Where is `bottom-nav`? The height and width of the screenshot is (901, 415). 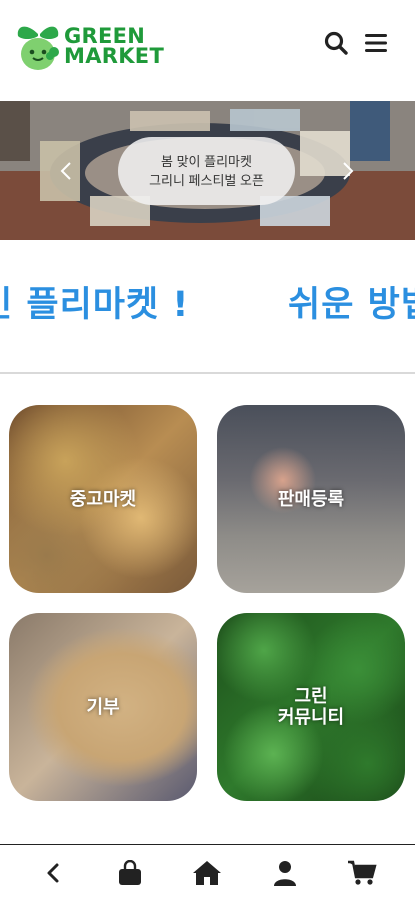 bottom-nav is located at coordinates (207, 872).